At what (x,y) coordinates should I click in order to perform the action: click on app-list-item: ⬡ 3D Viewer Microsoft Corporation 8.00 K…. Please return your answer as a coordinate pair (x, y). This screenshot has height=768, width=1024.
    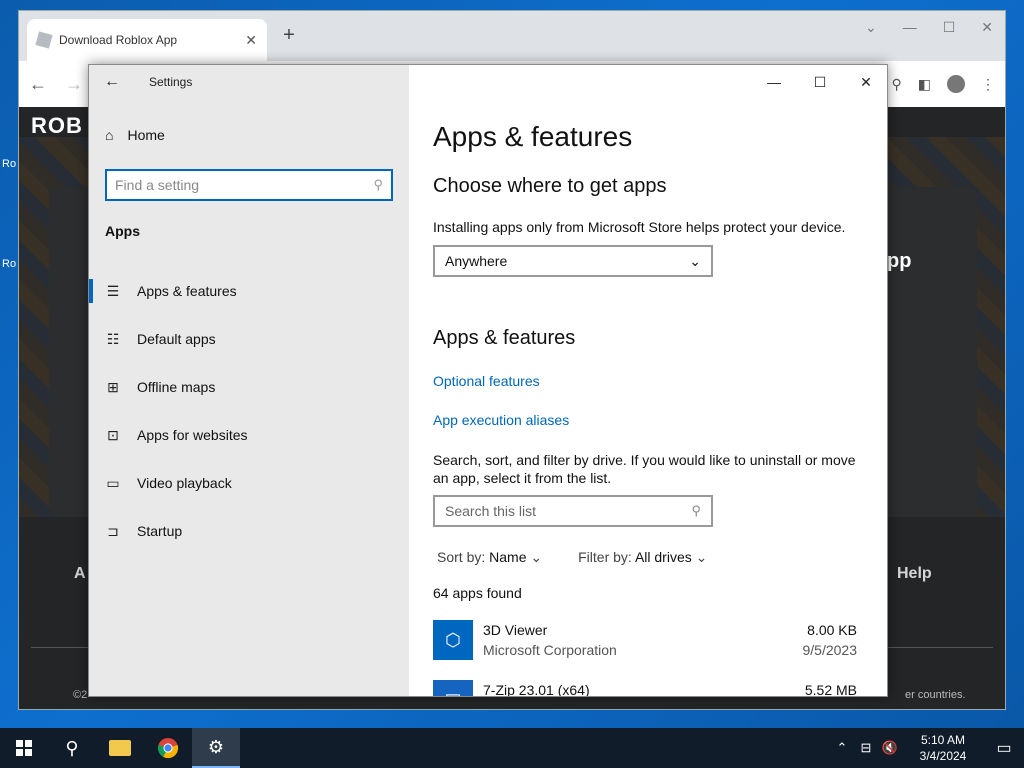
    Looking at the image, I should click on (645, 645).